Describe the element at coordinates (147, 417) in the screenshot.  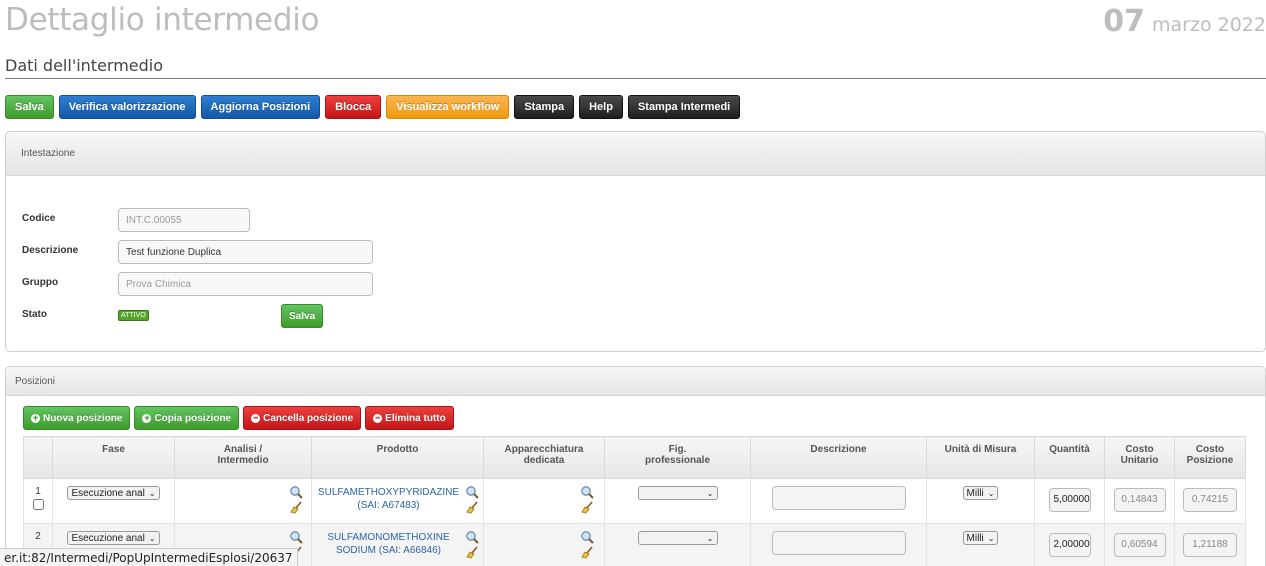
I see `plus-icon: +` at that location.